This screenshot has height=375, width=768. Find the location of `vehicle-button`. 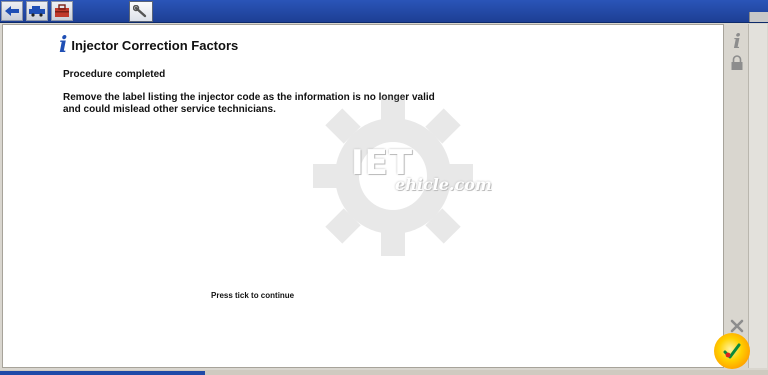

vehicle-button is located at coordinates (37, 11).